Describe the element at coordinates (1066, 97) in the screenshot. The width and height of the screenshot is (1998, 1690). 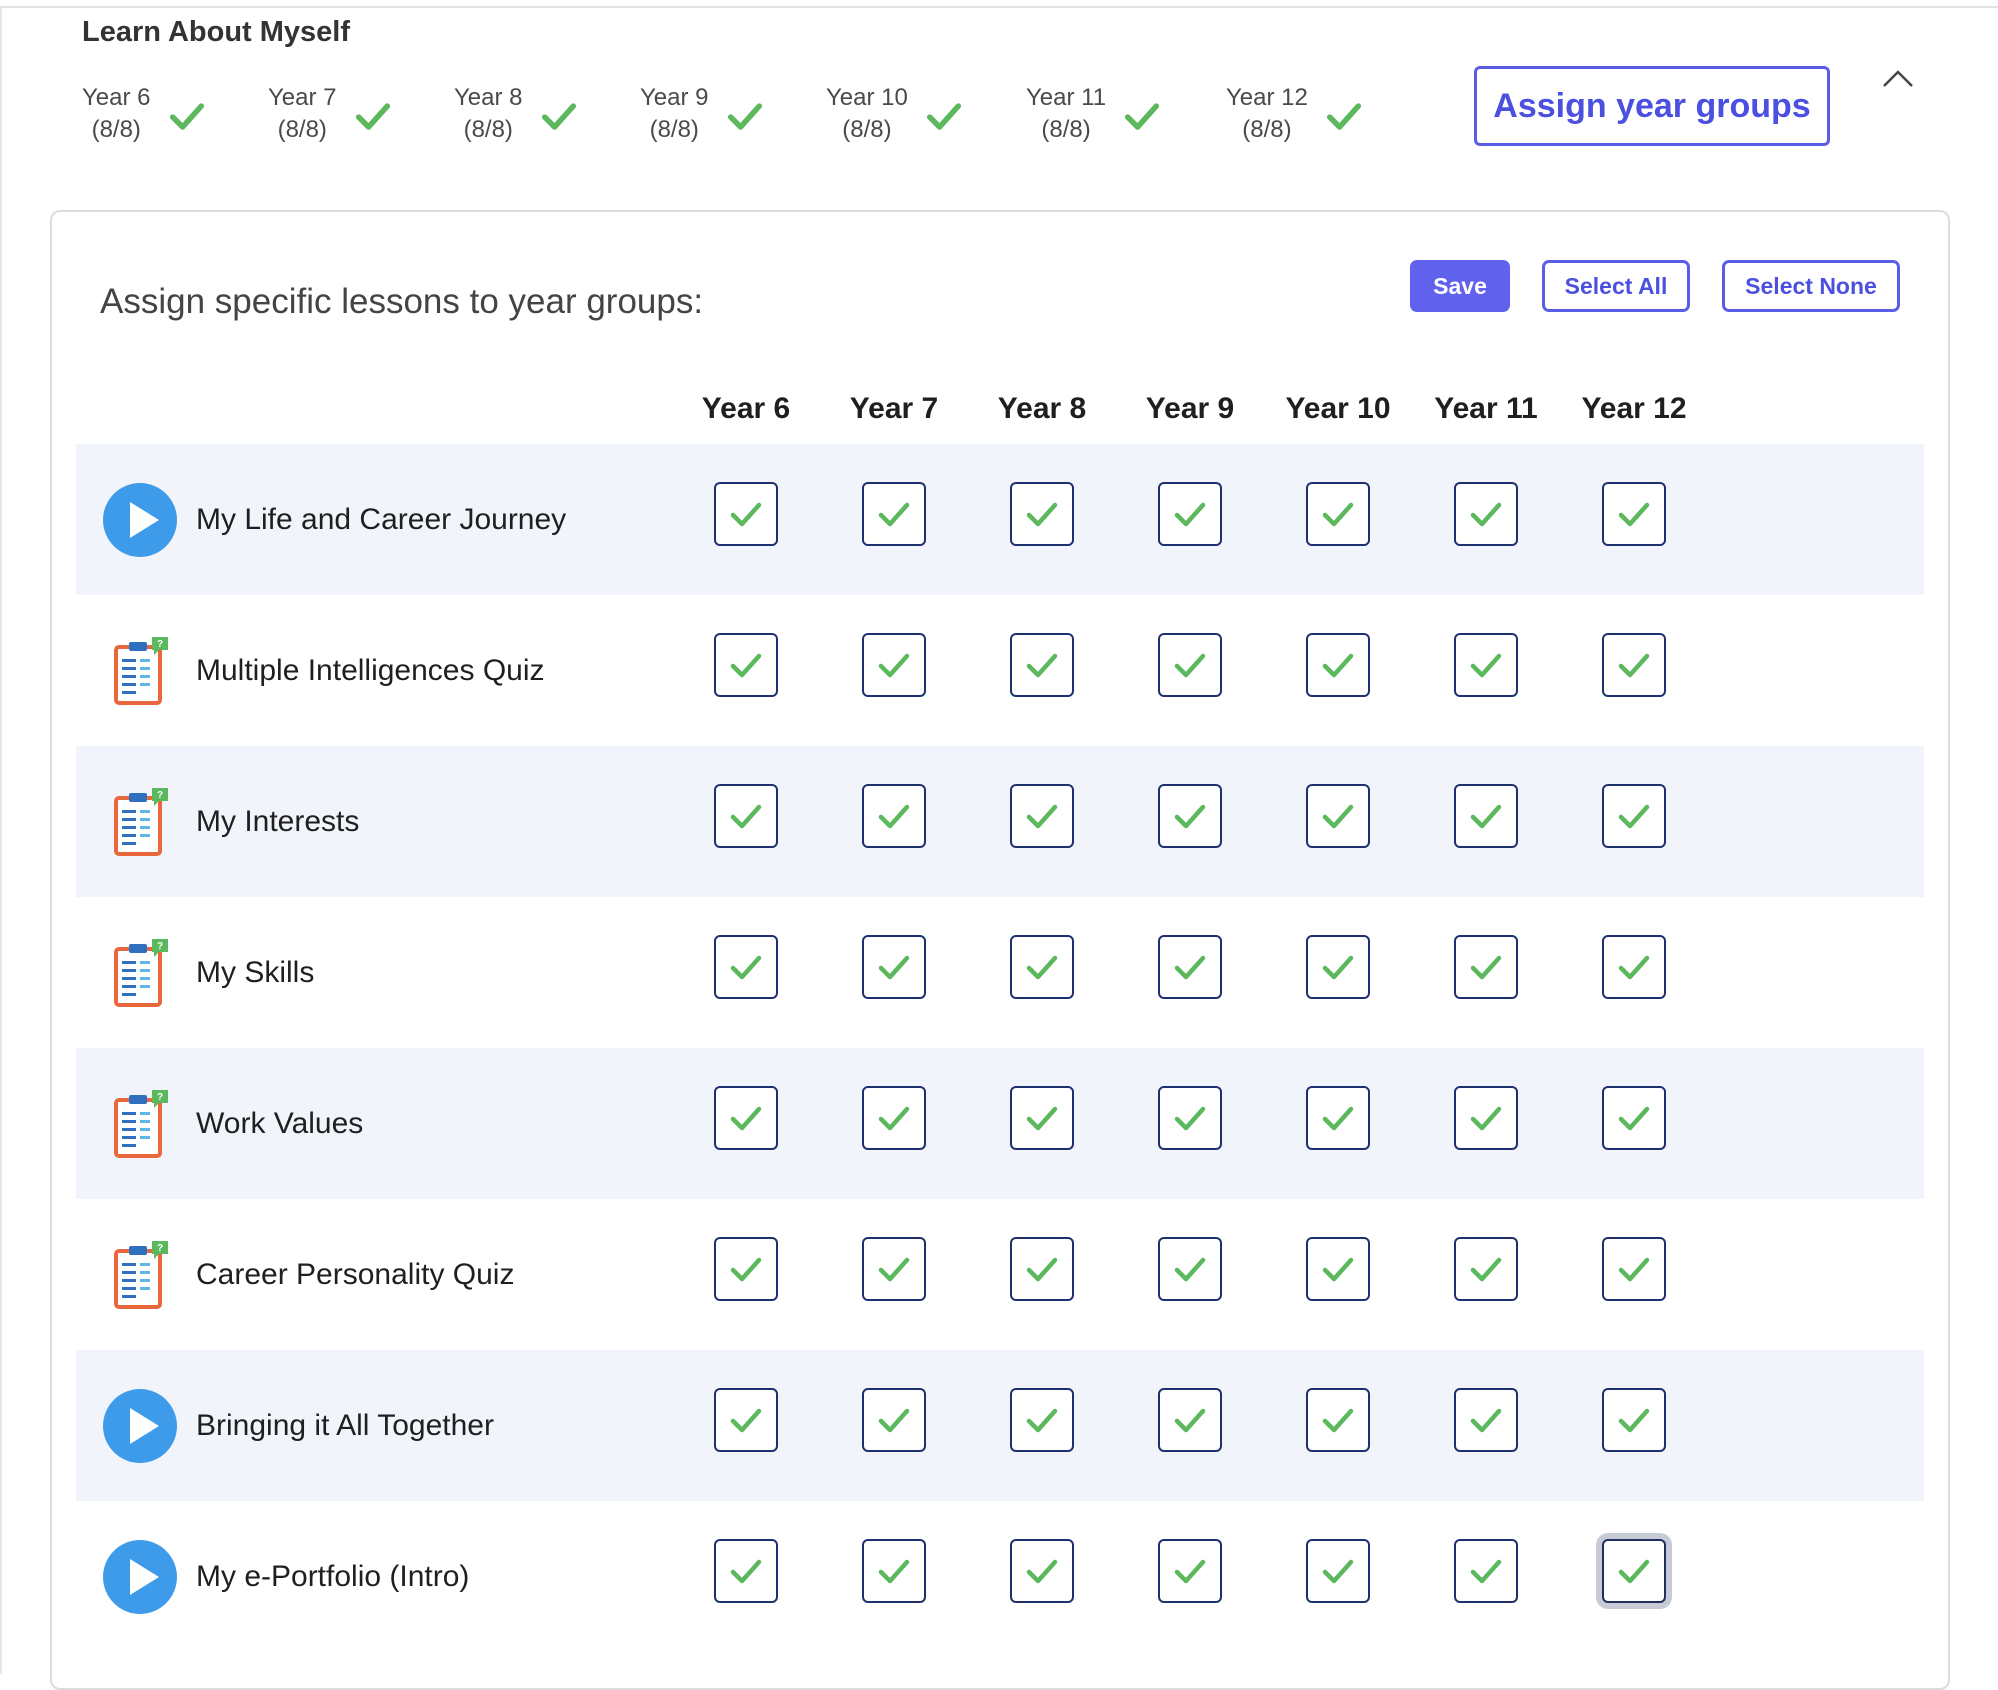
I see `year-summary-year: Year 11` at that location.